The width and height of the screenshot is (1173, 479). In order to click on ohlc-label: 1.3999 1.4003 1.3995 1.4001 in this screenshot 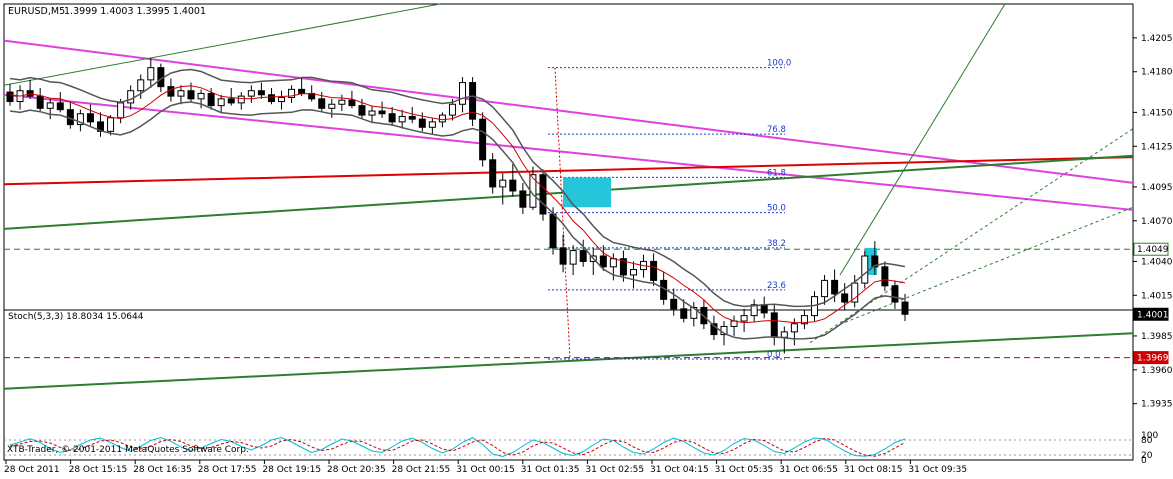, I will do `click(135, 11)`.